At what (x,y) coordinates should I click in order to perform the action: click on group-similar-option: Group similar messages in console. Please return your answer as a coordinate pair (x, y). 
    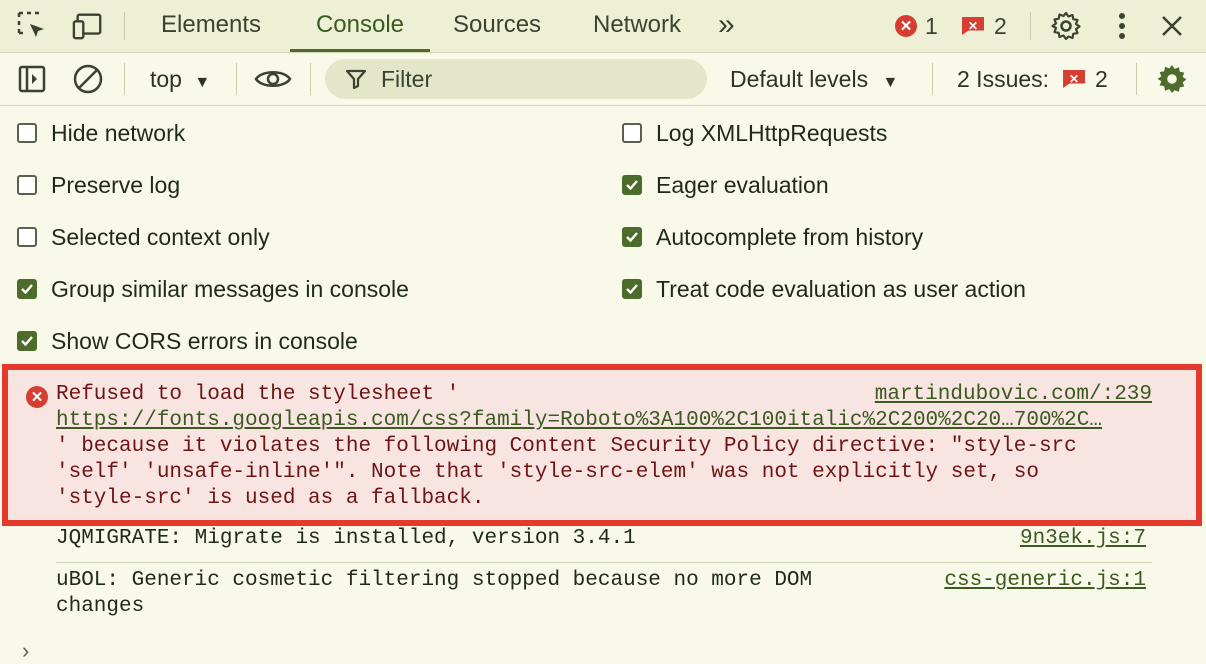
    Looking at the image, I should click on (213, 289).